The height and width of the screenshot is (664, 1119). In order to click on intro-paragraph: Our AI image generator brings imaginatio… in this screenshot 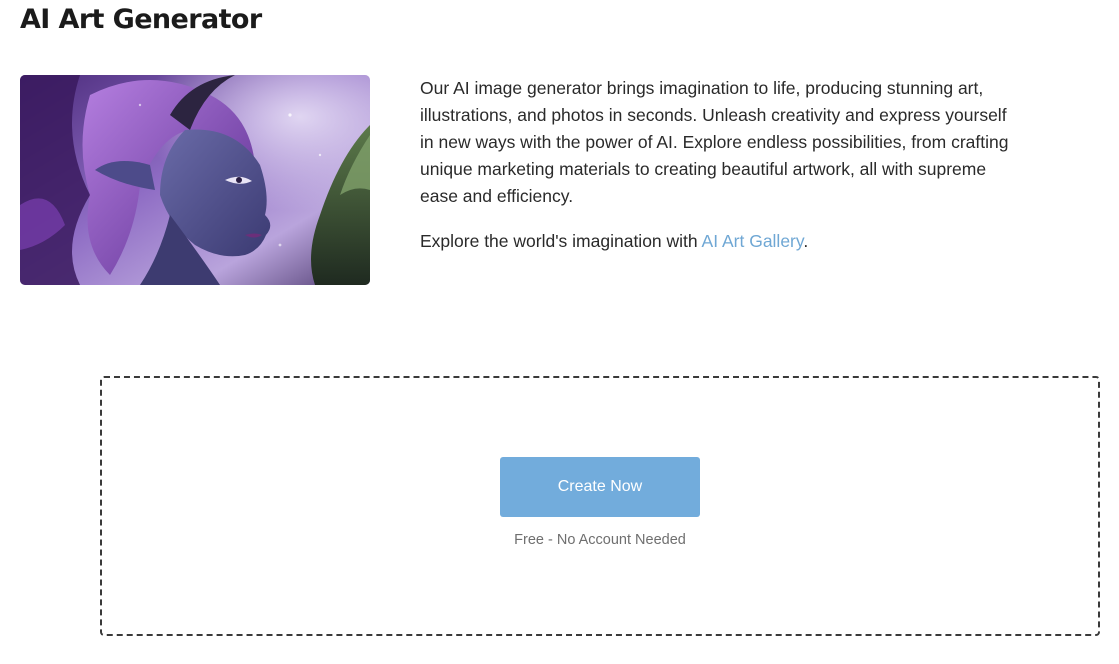, I will do `click(714, 142)`.